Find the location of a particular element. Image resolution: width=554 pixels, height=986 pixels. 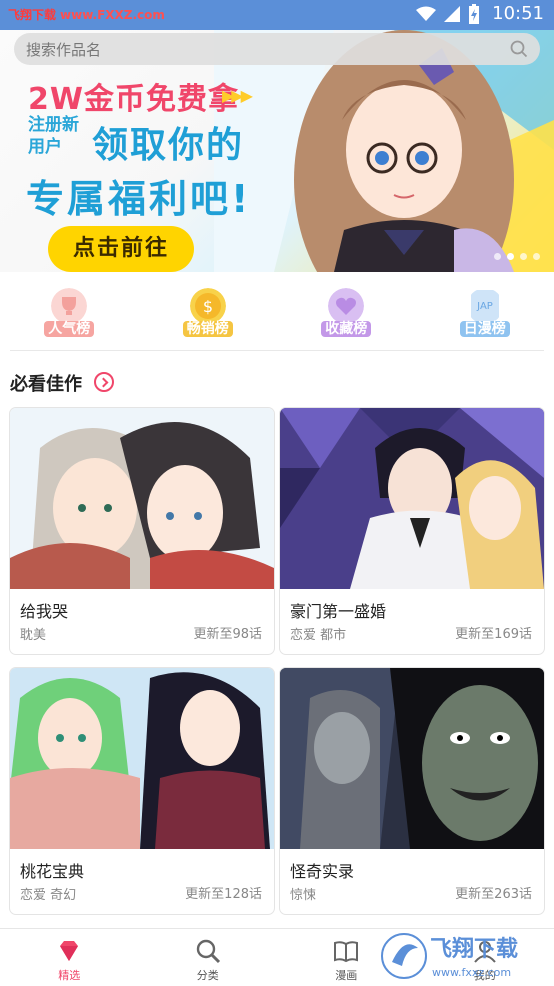

tab-label: 精选 is located at coordinates (69, 975).